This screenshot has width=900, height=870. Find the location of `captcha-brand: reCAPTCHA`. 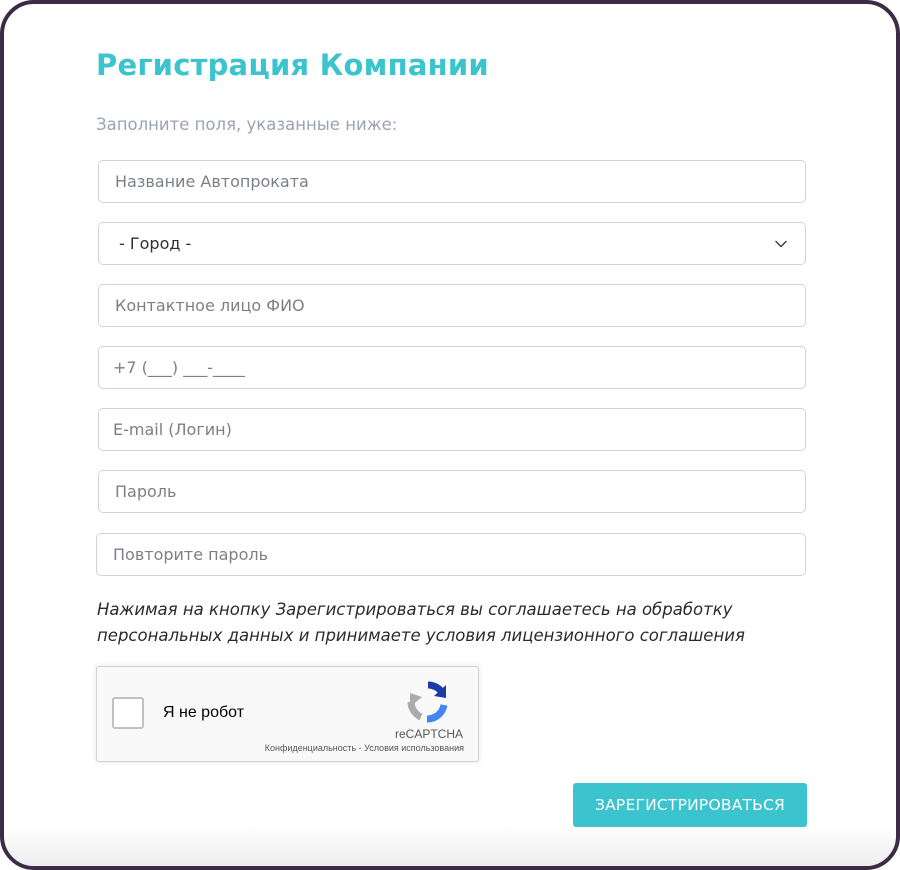

captcha-brand: reCAPTCHA is located at coordinates (428, 734).